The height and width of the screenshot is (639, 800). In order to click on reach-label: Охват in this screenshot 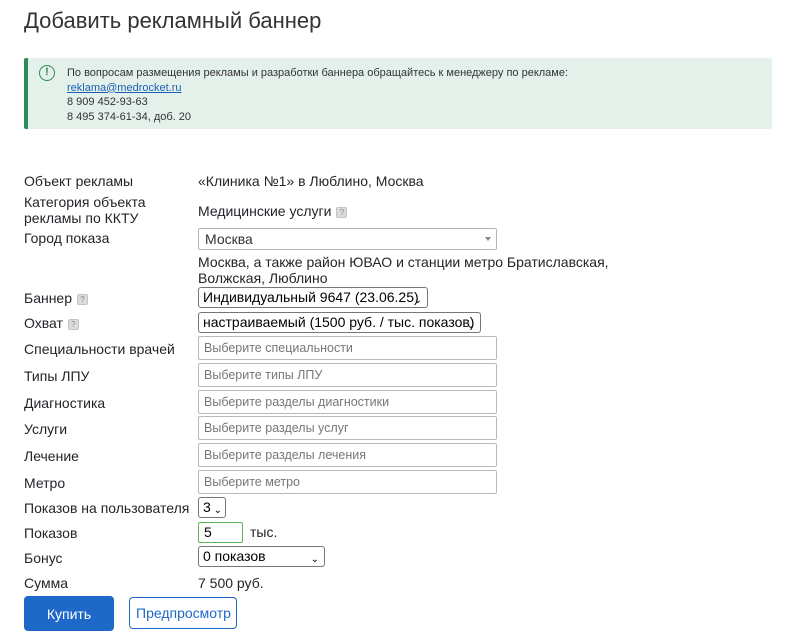, I will do `click(43, 323)`.